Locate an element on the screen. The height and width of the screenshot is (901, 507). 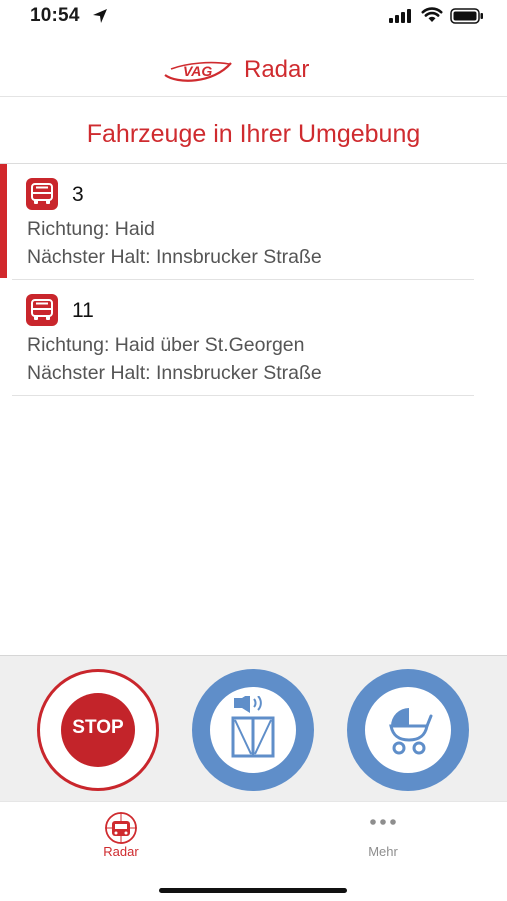
door-open-button is located at coordinates (253, 730).